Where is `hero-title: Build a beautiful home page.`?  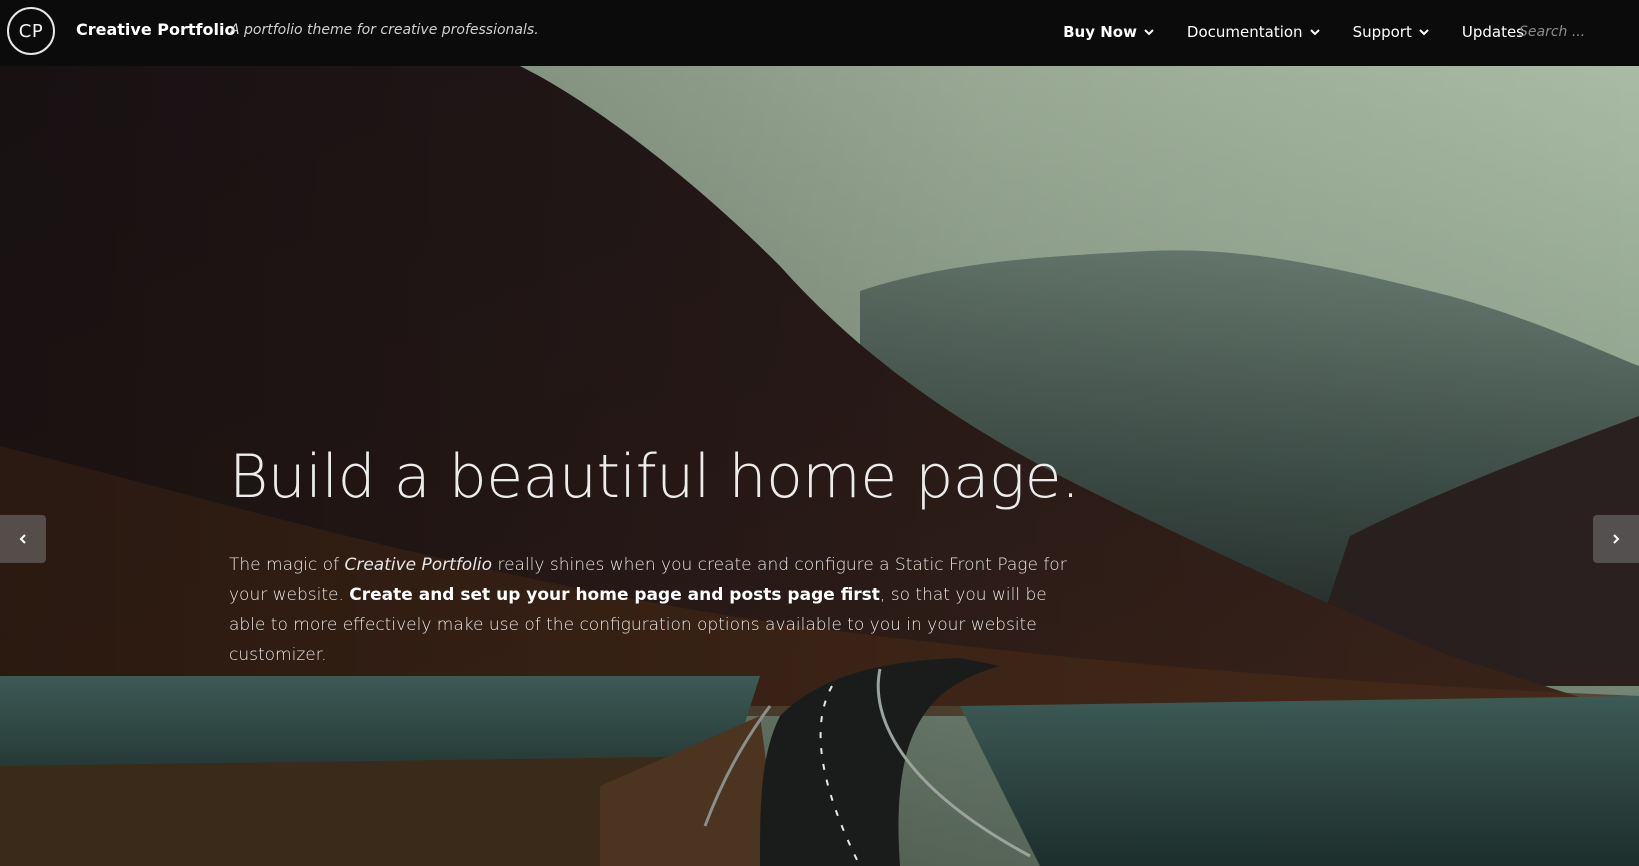
hero-title: Build a beautiful home page. is located at coordinates (654, 477).